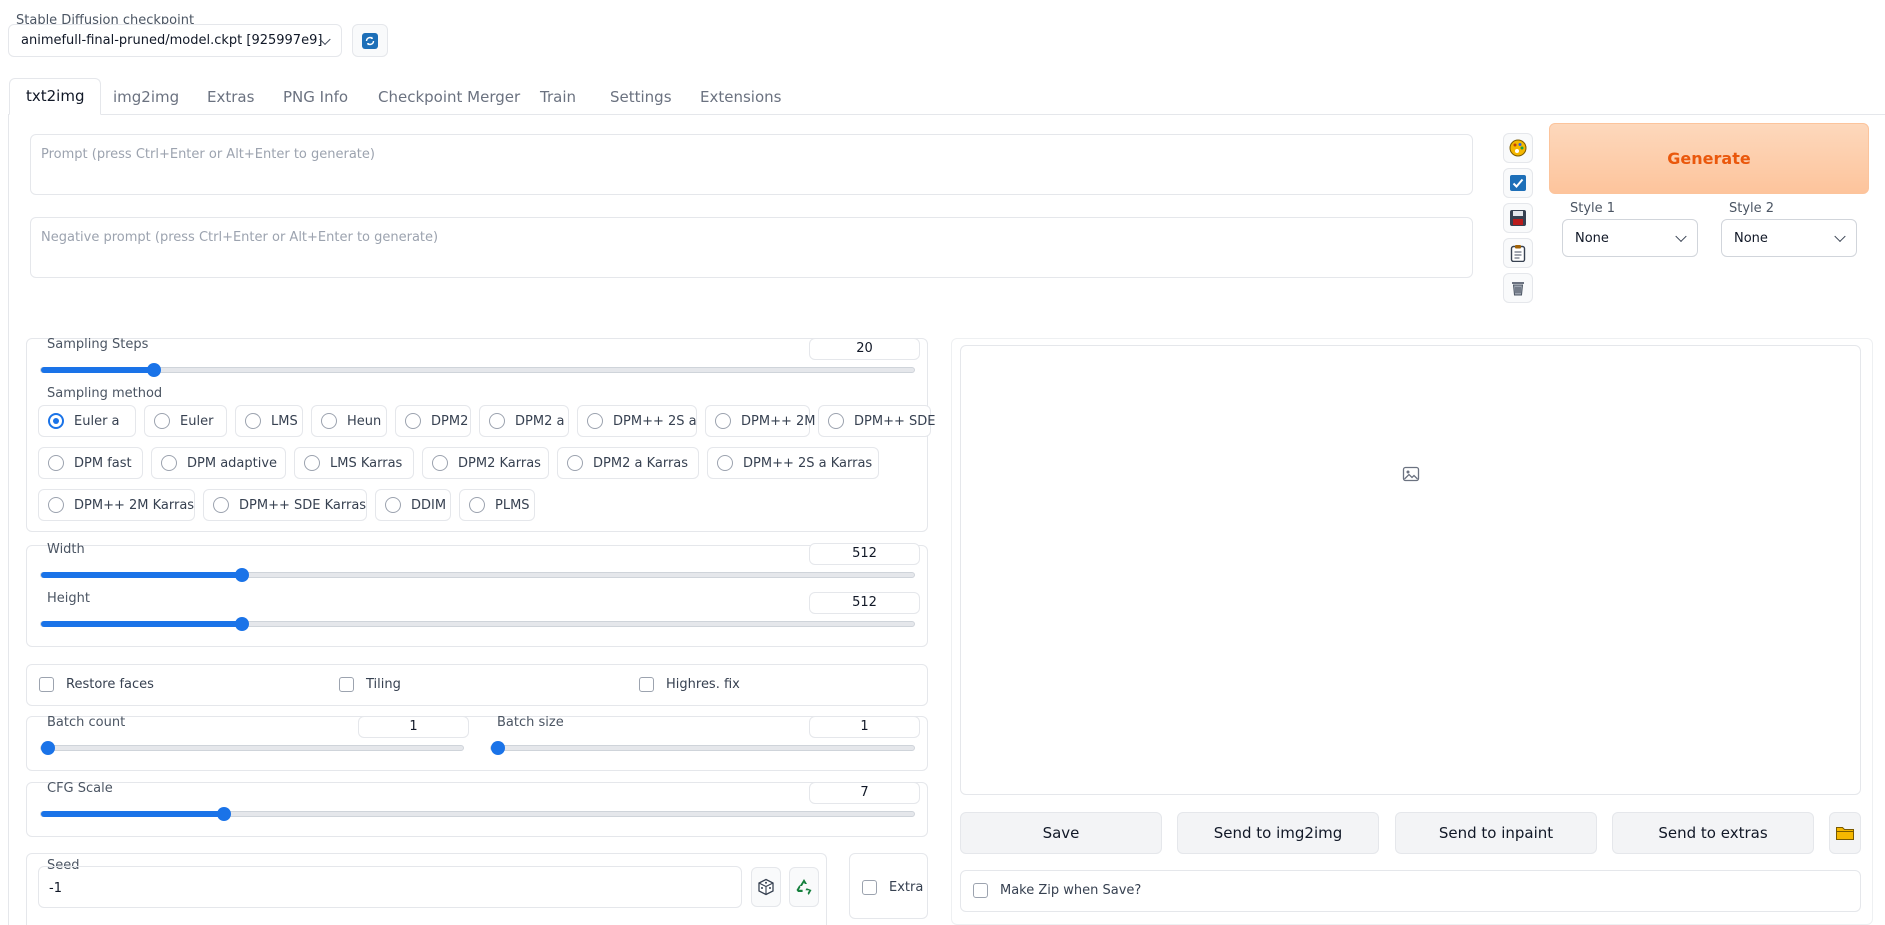  I want to click on sampler-option: DPM++ 2S a Karras, so click(793, 463).